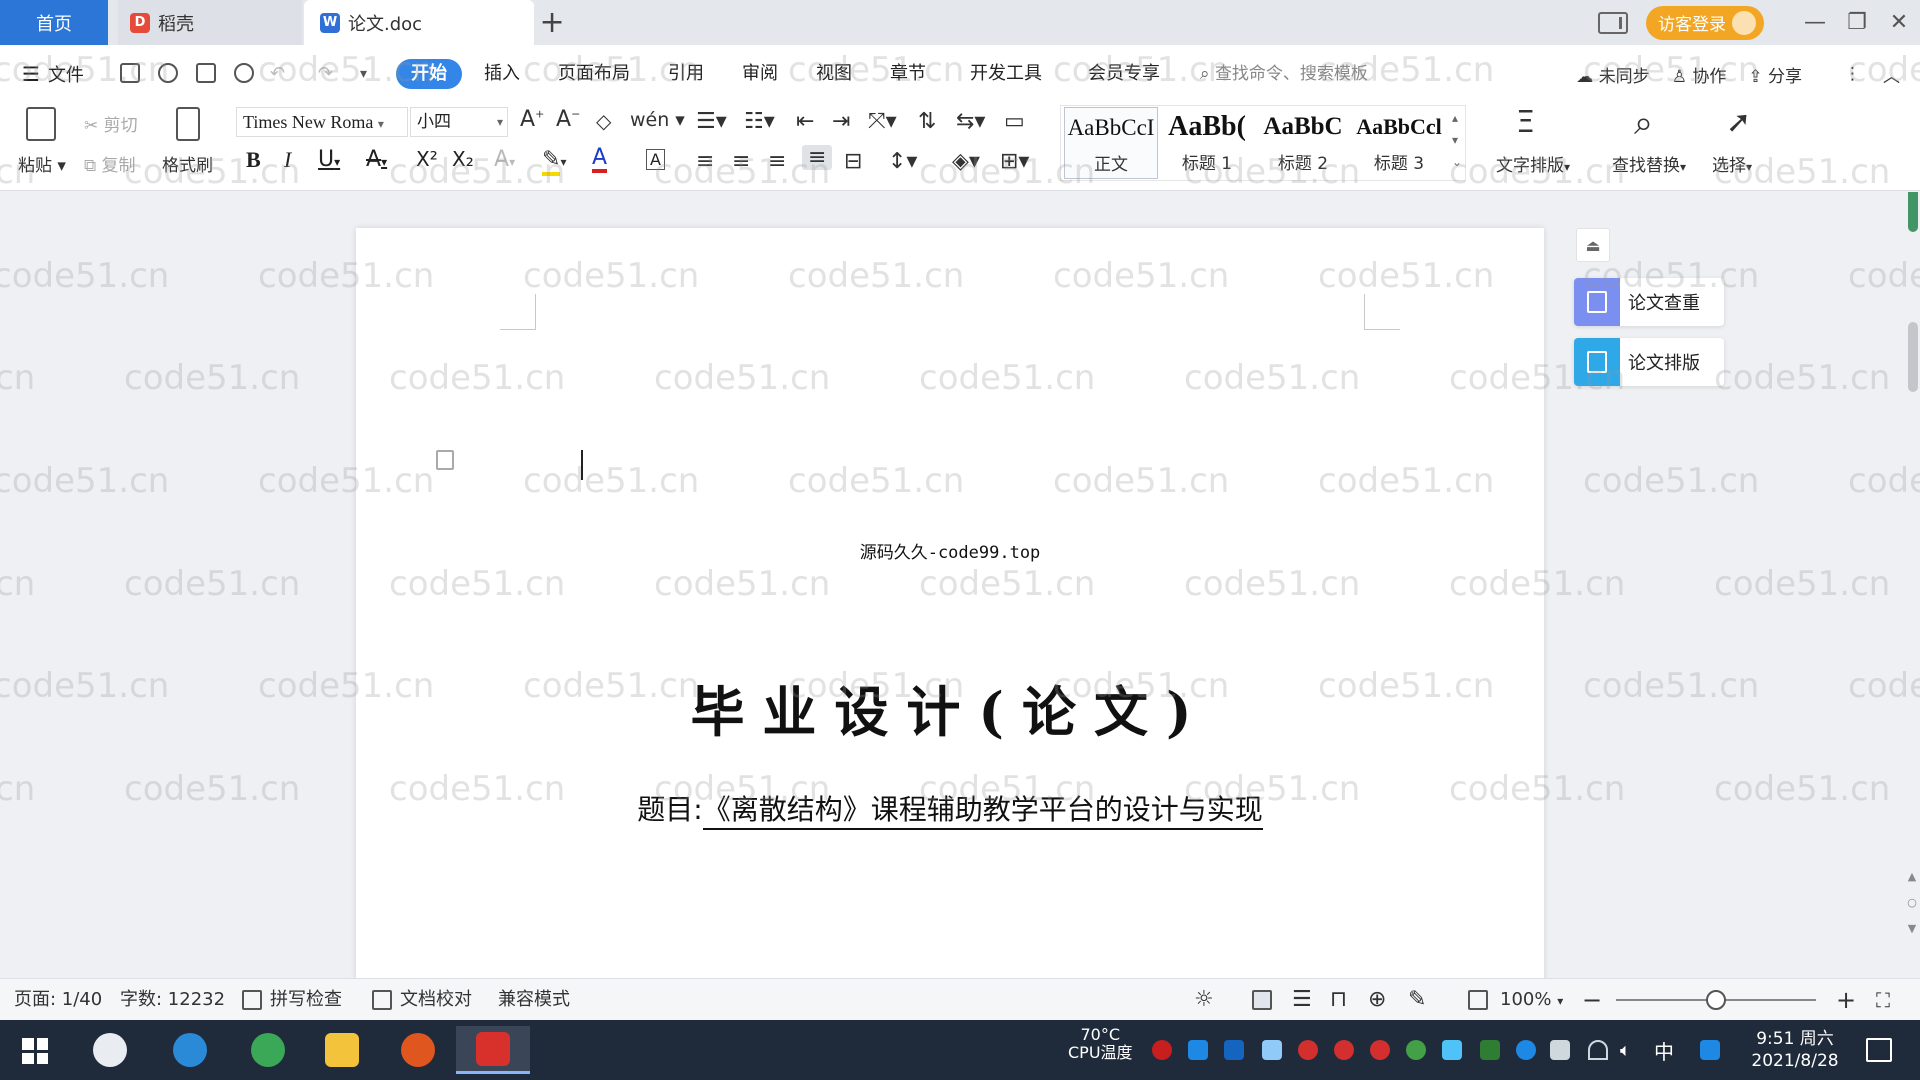 Image resolution: width=1920 pixels, height=1080 pixels. What do you see at coordinates (41, 124) in the screenshot?
I see `paste-icon` at bounding box center [41, 124].